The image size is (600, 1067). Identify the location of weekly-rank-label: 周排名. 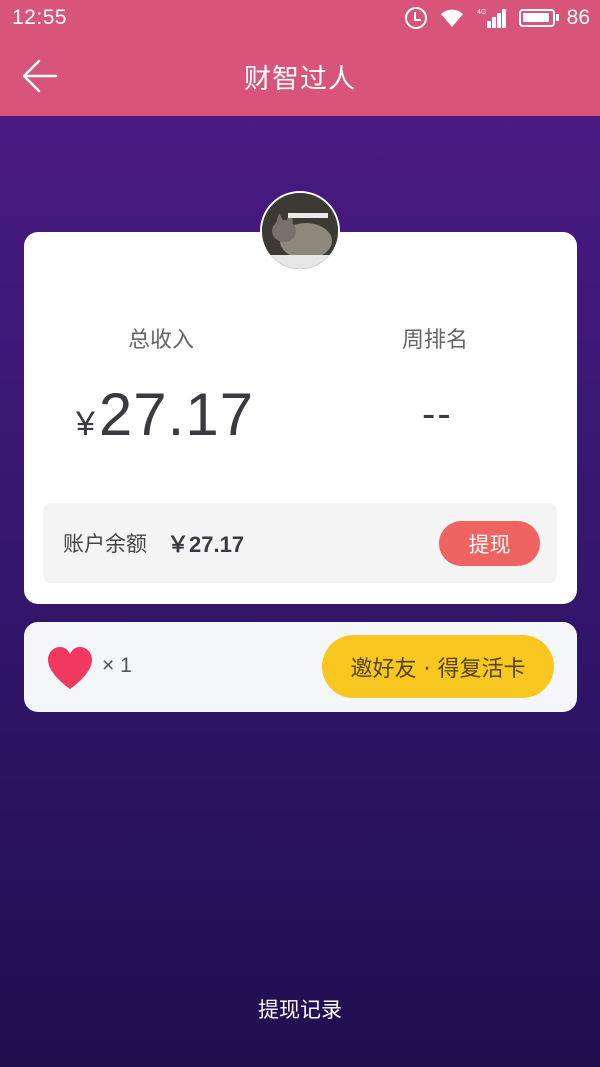
(435, 340).